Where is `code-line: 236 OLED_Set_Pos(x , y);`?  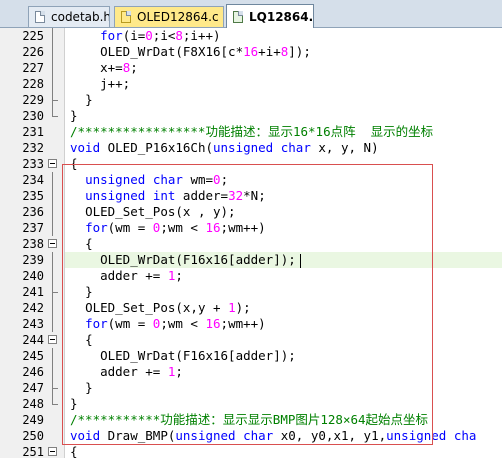 code-line: 236 OLED_Set_Pos(x , y); is located at coordinates (251, 212).